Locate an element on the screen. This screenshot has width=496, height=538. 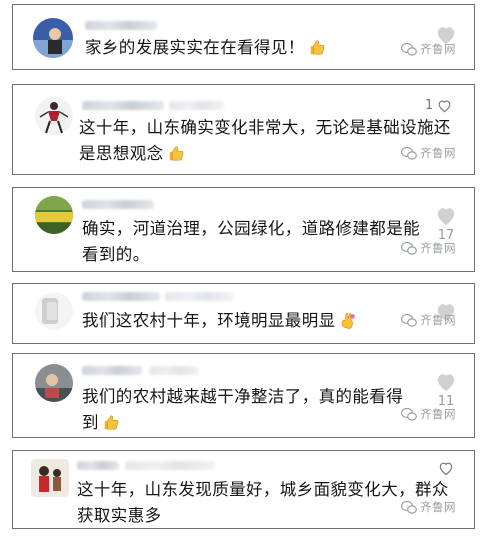
crossed-fingers-emoji is located at coordinates (348, 320).